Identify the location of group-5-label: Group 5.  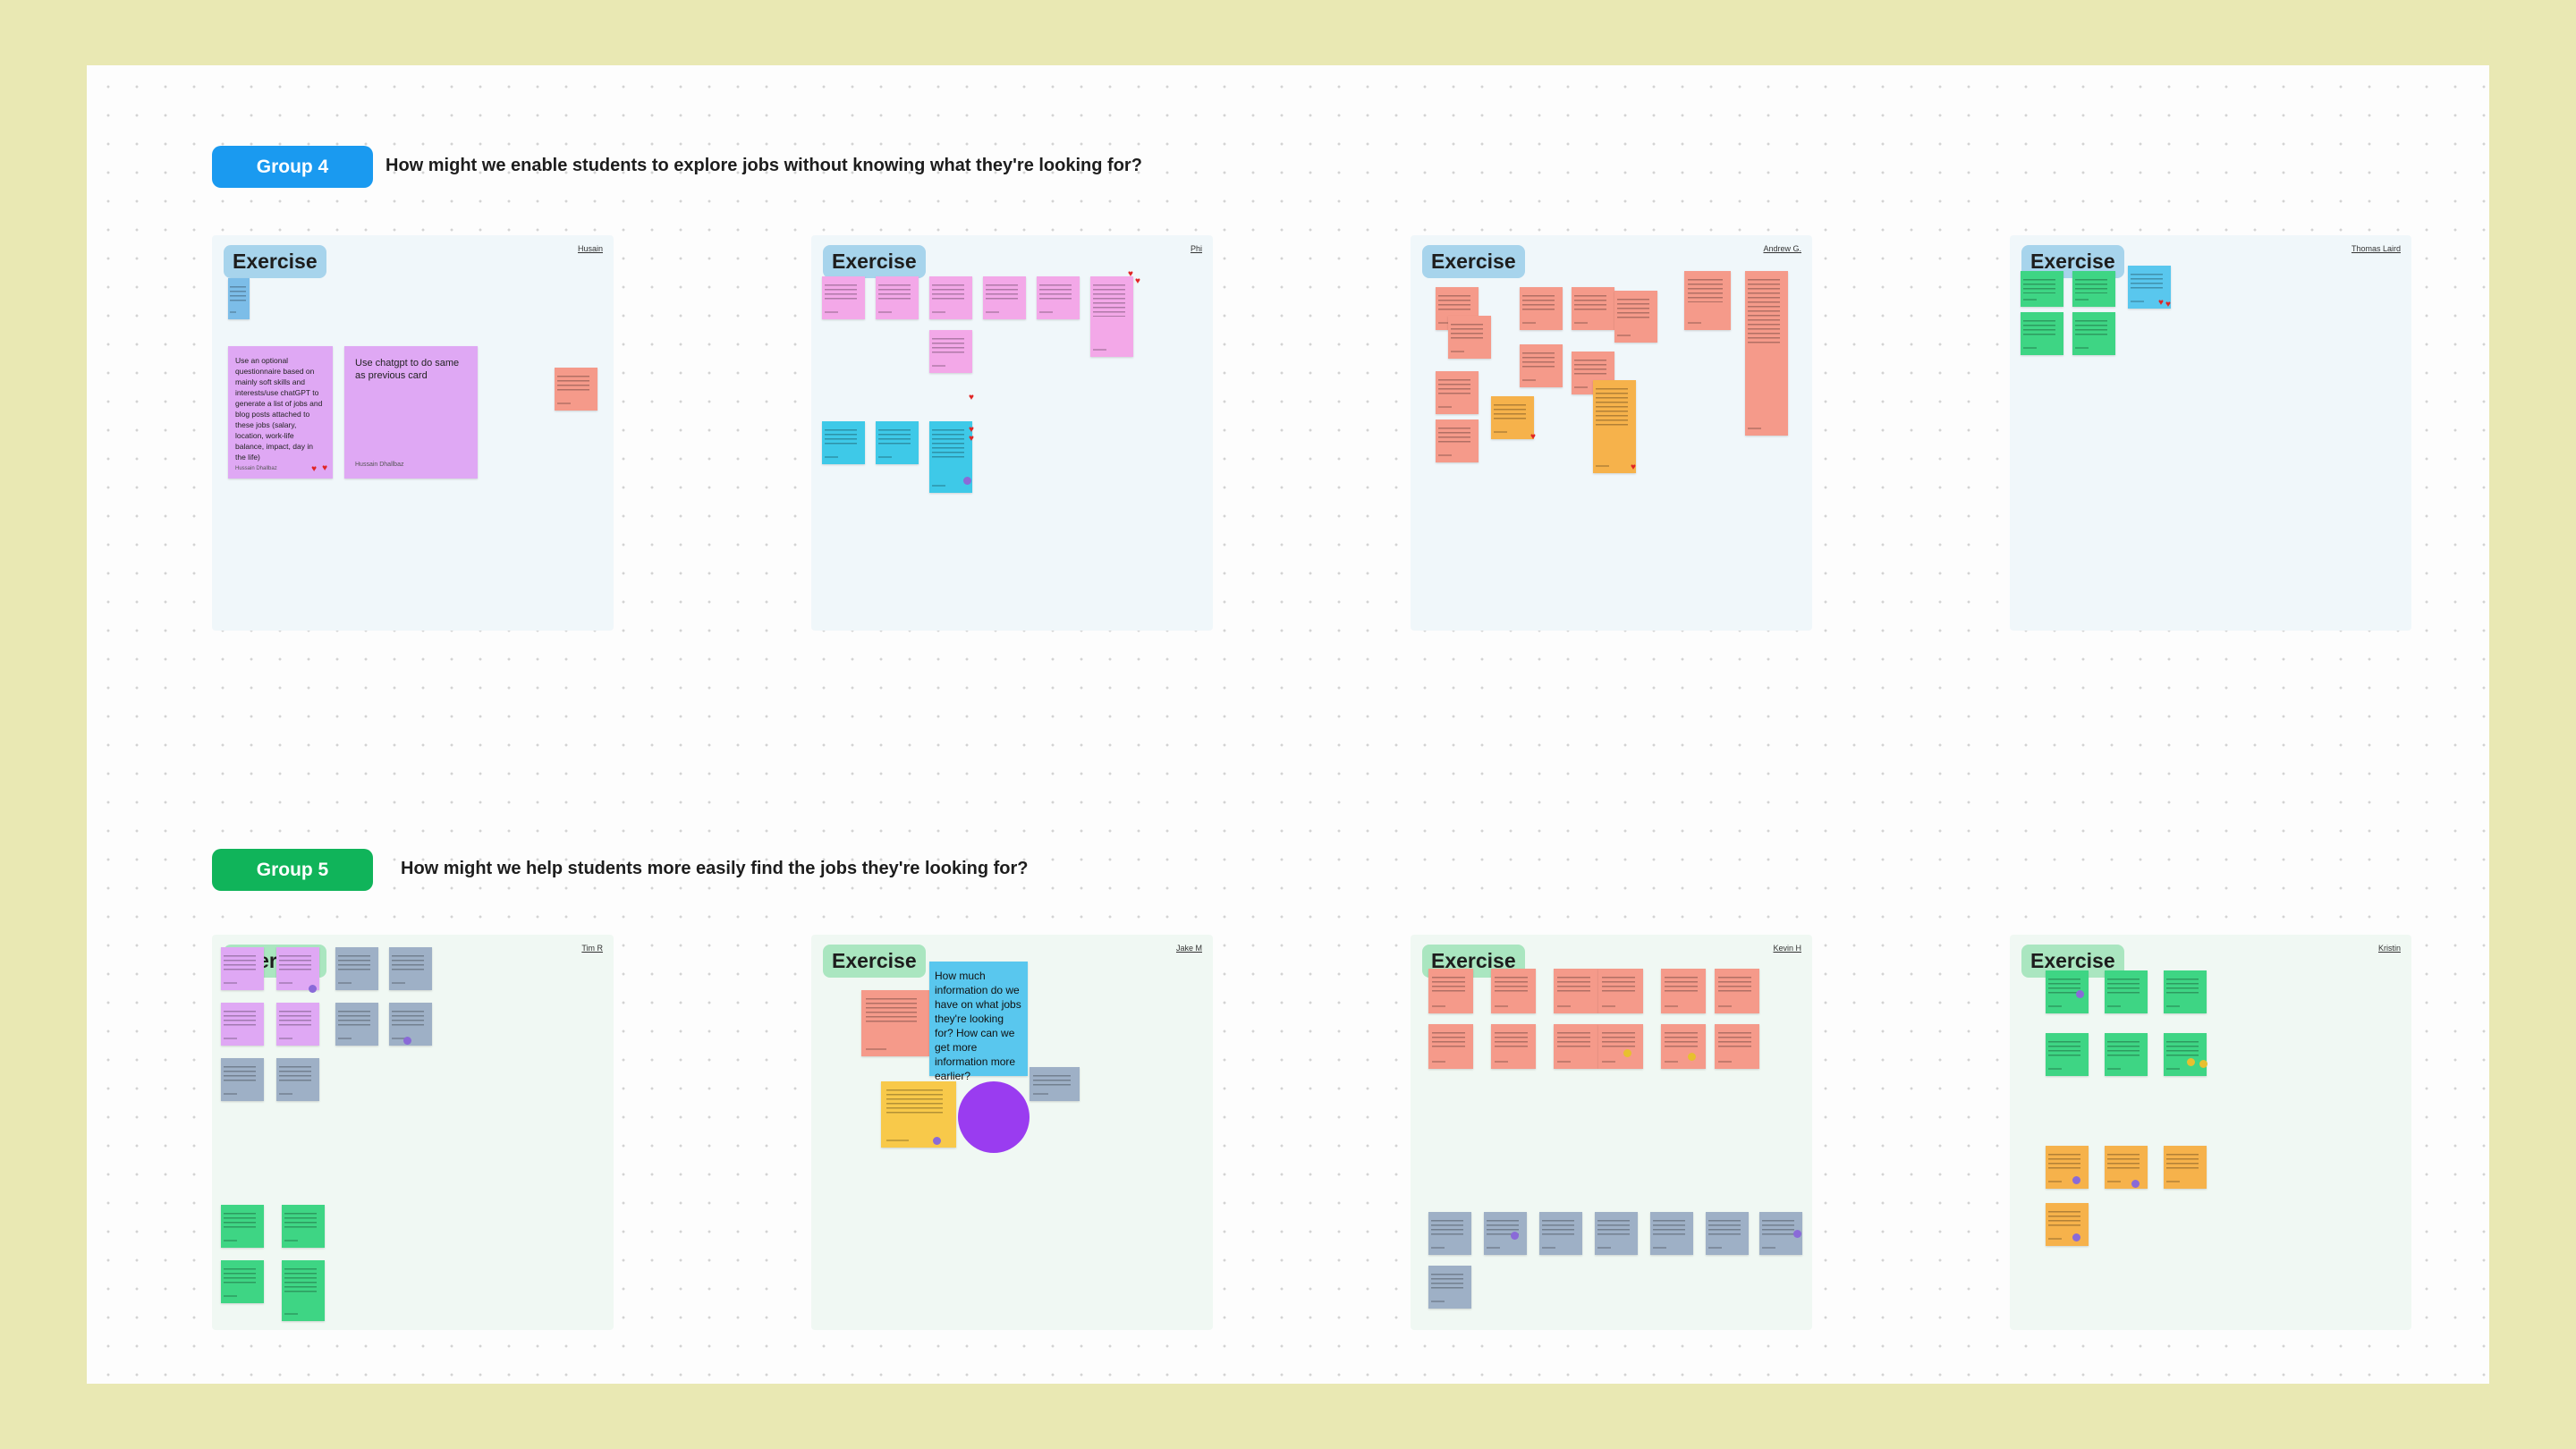
(292, 870).